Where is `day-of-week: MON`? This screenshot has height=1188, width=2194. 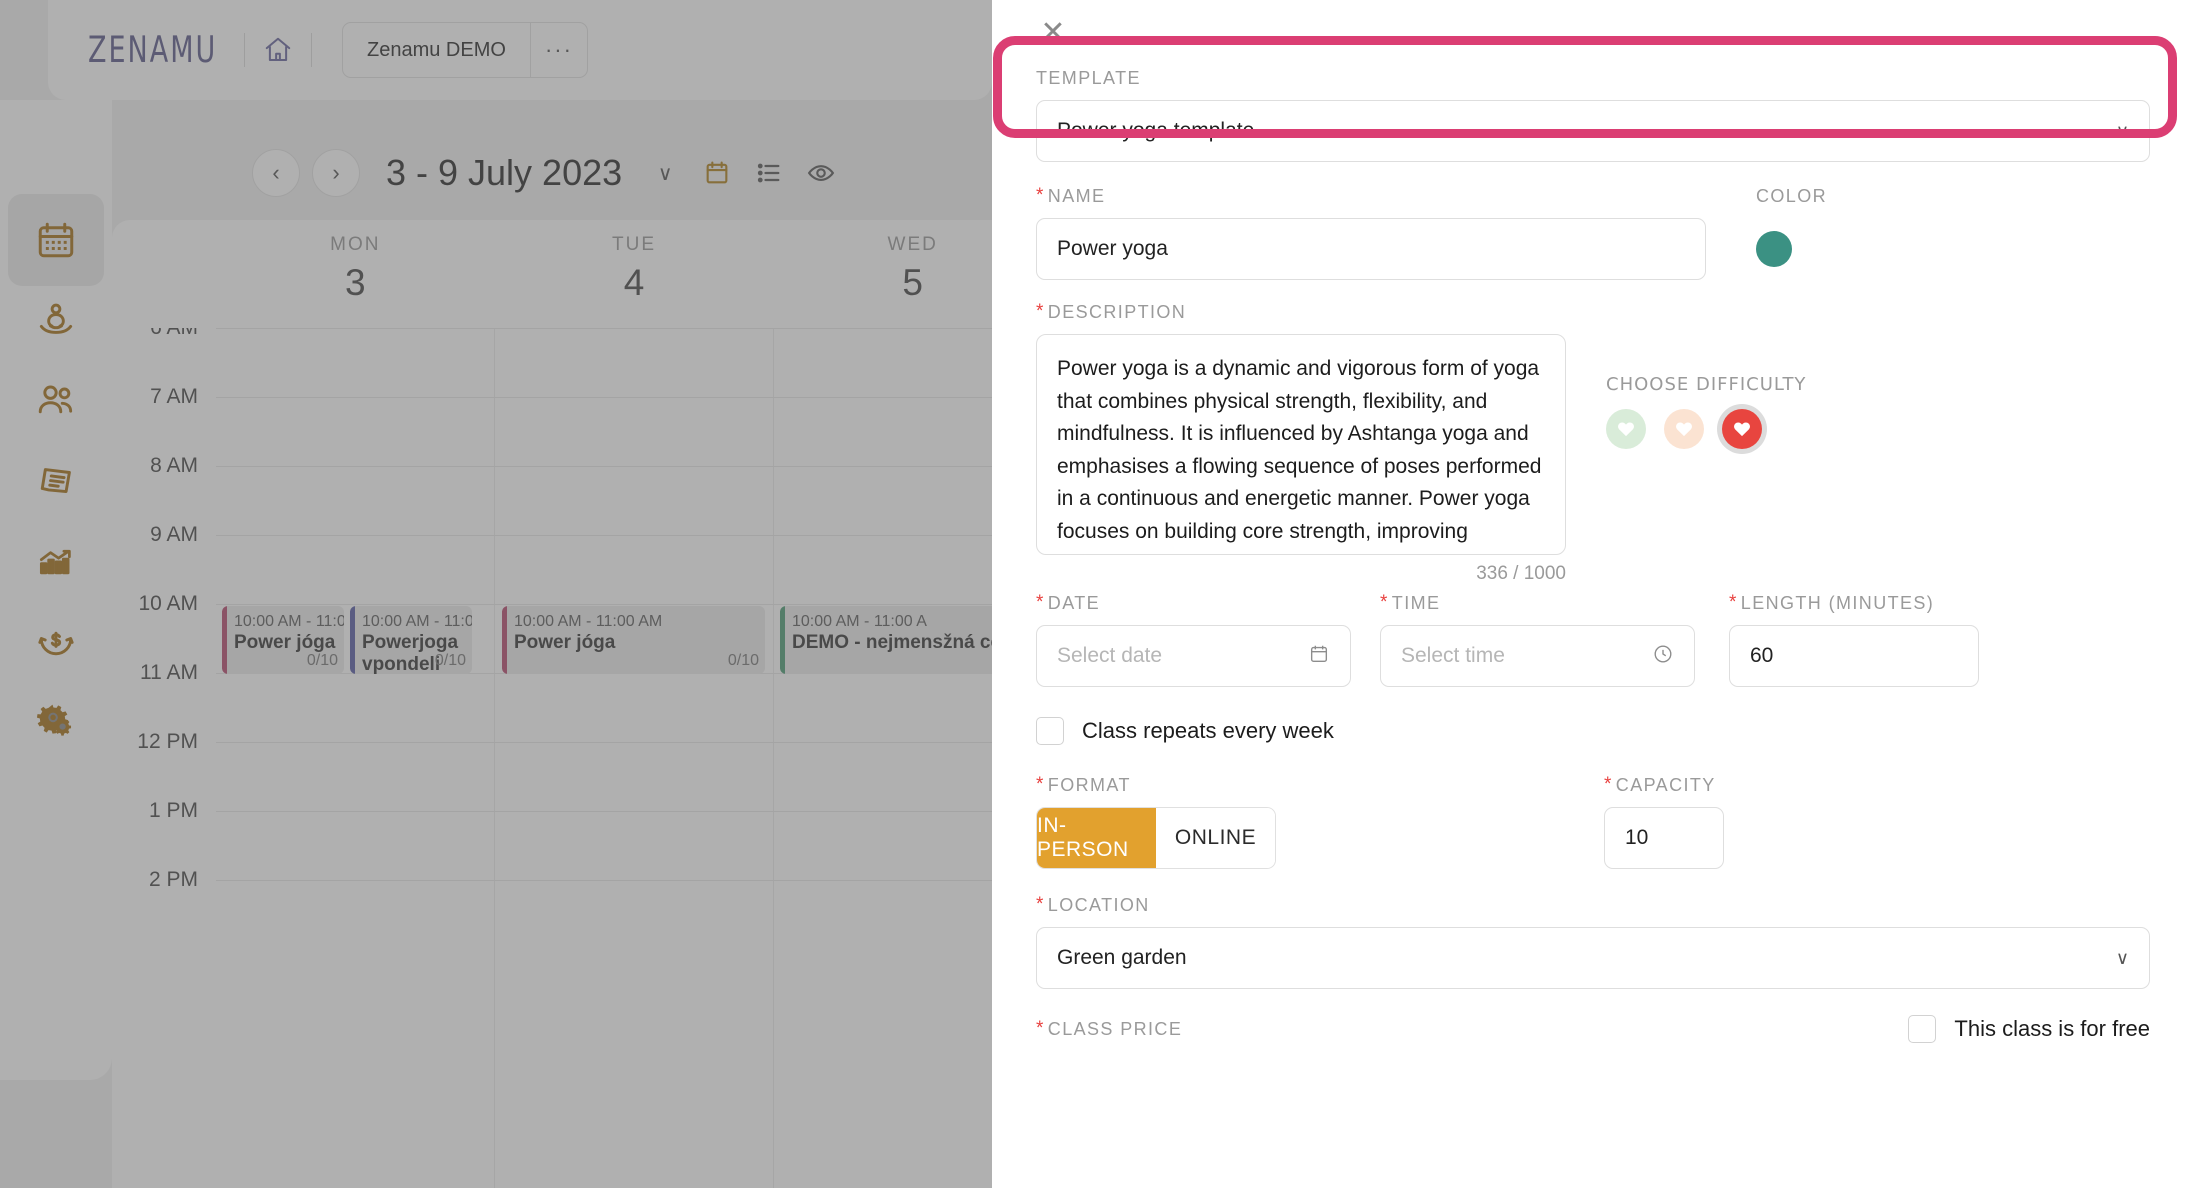 day-of-week: MON is located at coordinates (355, 244).